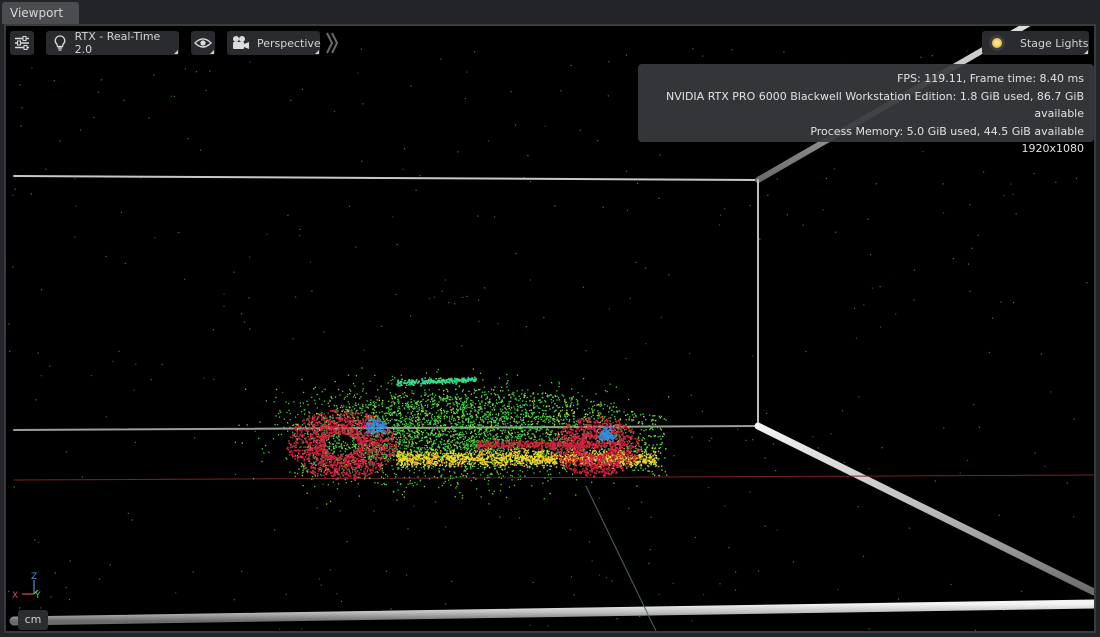 This screenshot has height=637, width=1100. I want to click on sliders-icon, so click(22, 43).